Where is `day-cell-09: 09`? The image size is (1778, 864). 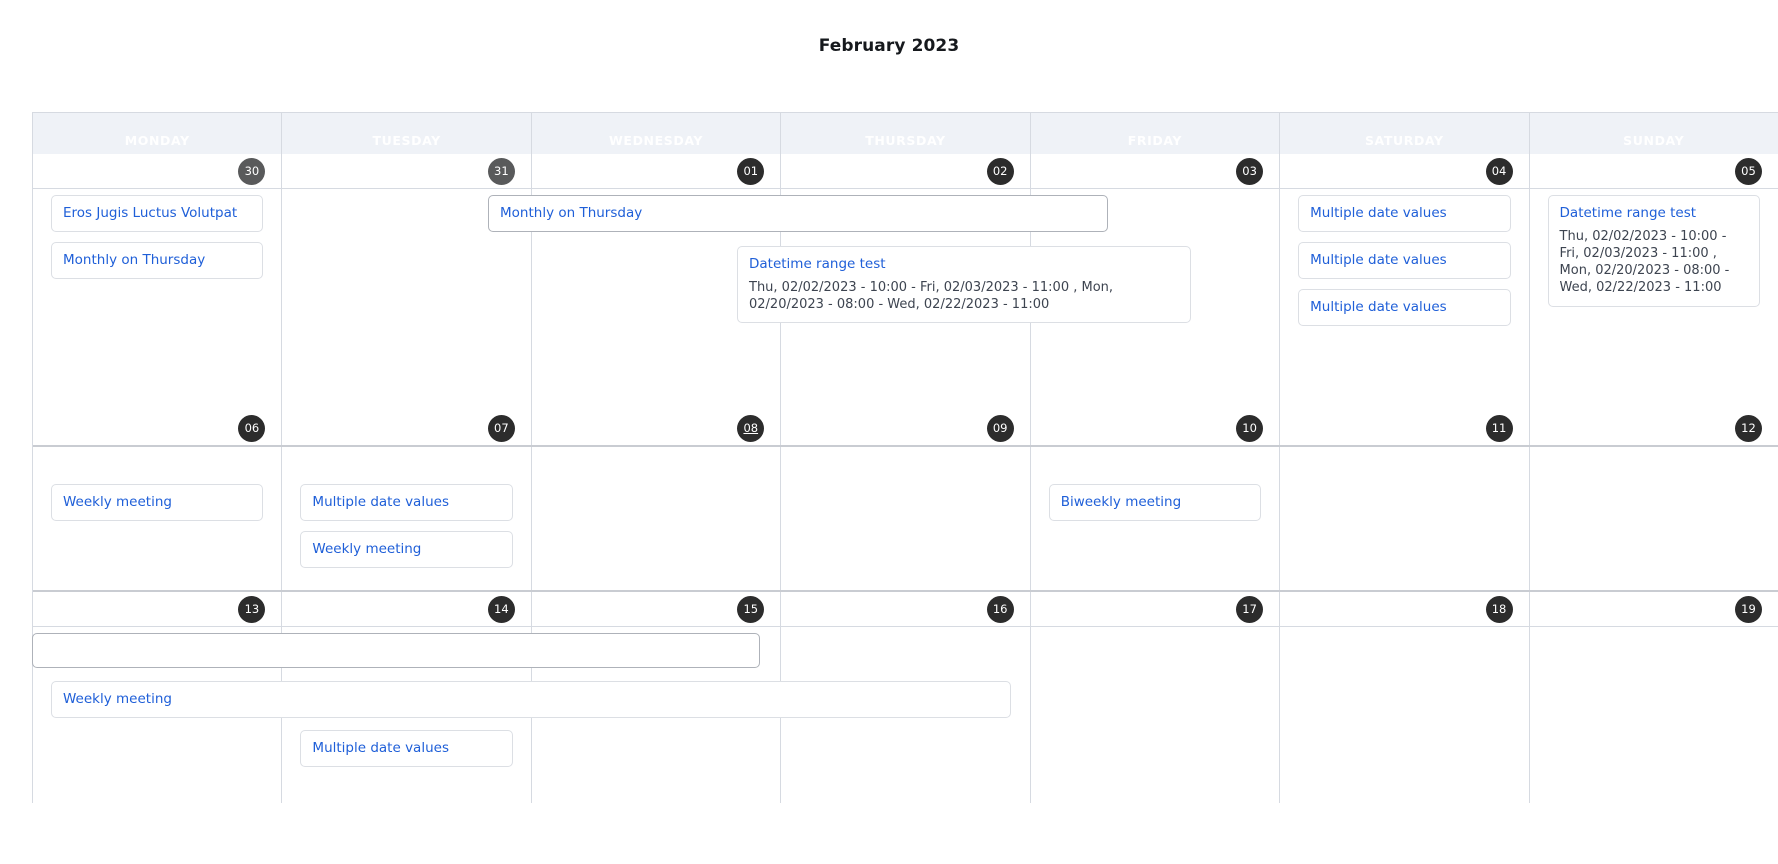 day-cell-09: 09 is located at coordinates (906, 428).